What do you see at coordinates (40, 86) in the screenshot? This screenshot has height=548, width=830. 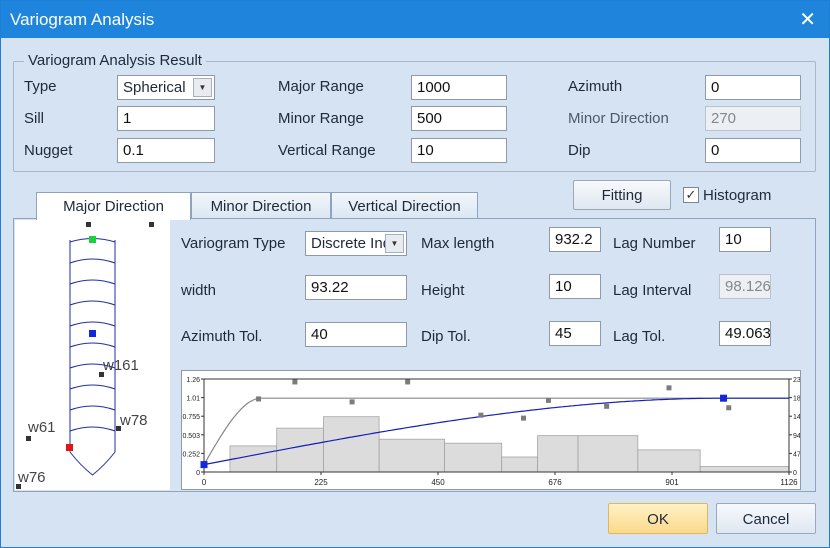 I see `type-label: Type` at bounding box center [40, 86].